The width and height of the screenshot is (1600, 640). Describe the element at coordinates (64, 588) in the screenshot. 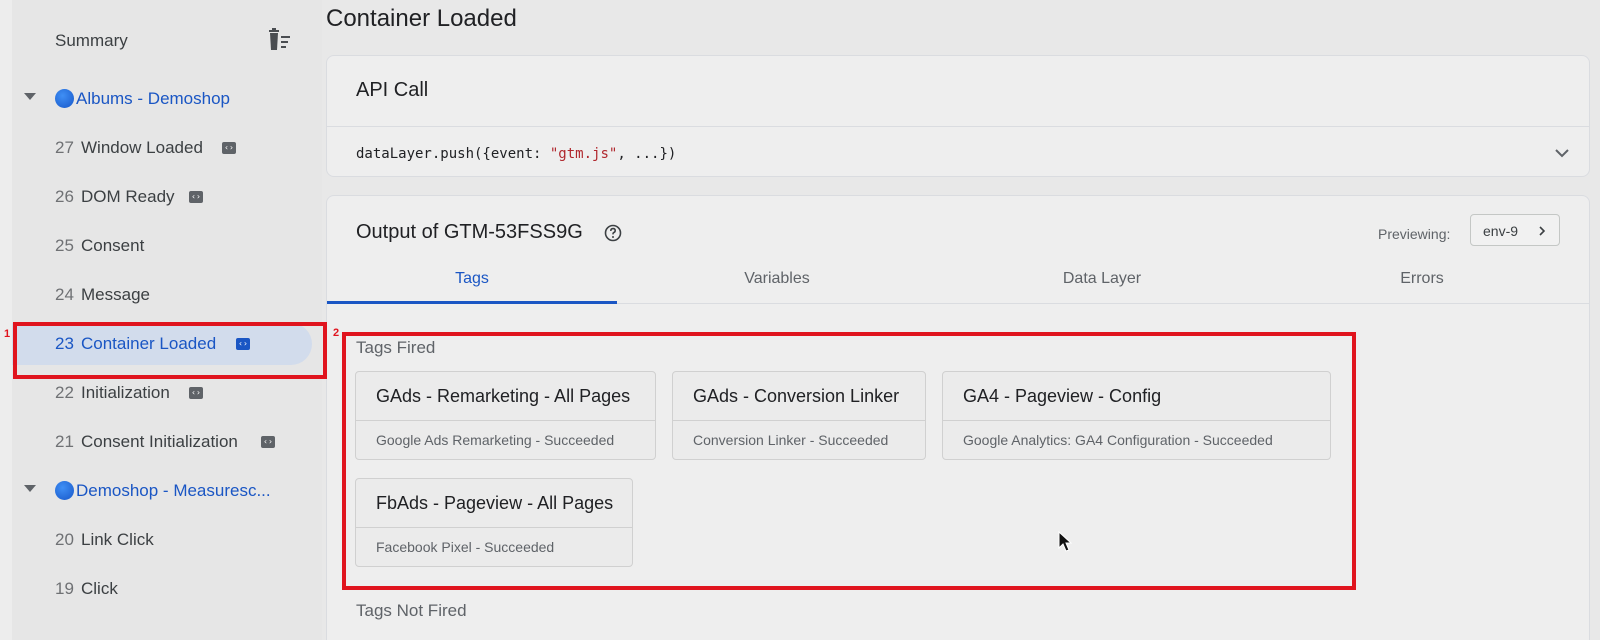

I see `event-number: 19` at that location.